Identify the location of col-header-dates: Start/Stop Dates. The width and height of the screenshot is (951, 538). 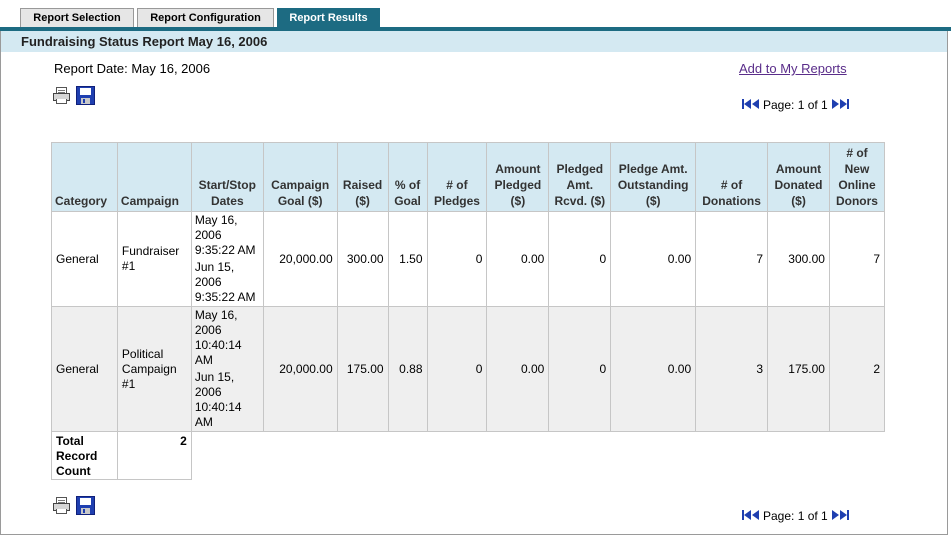
(227, 177).